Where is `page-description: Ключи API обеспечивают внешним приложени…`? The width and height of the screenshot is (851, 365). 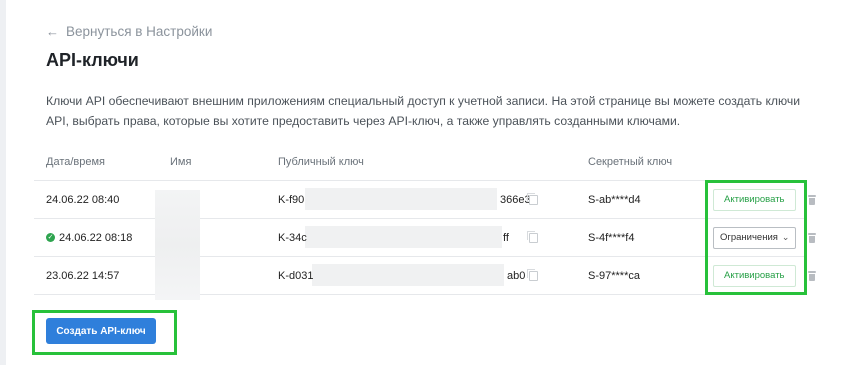 page-description: Ключи API обеспечивают внешним приложени… is located at coordinates (423, 111).